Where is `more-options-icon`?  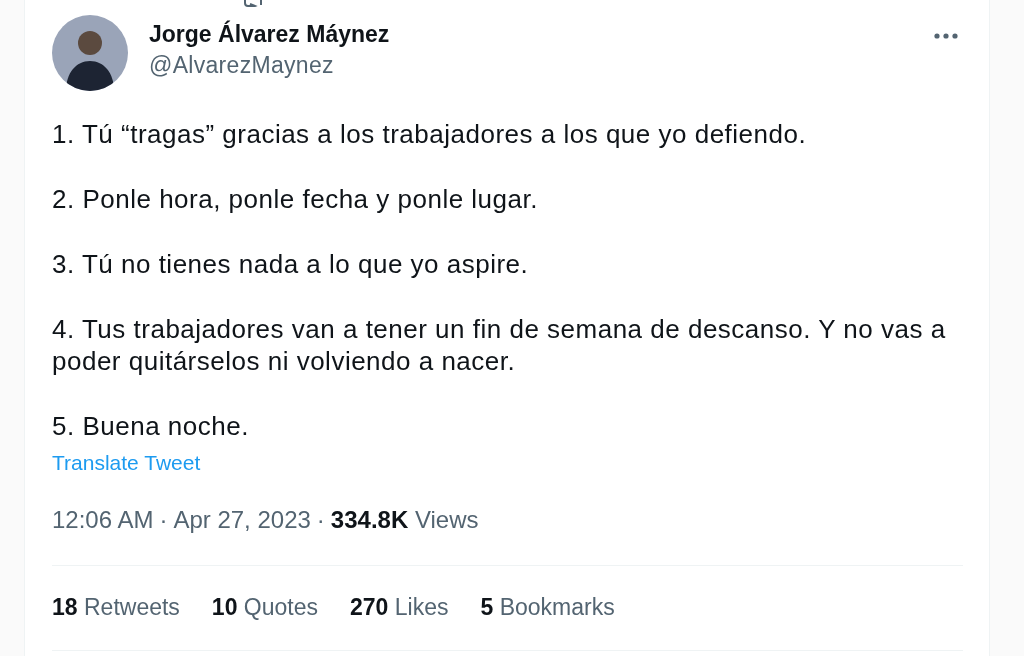
more-options-icon is located at coordinates (946, 36).